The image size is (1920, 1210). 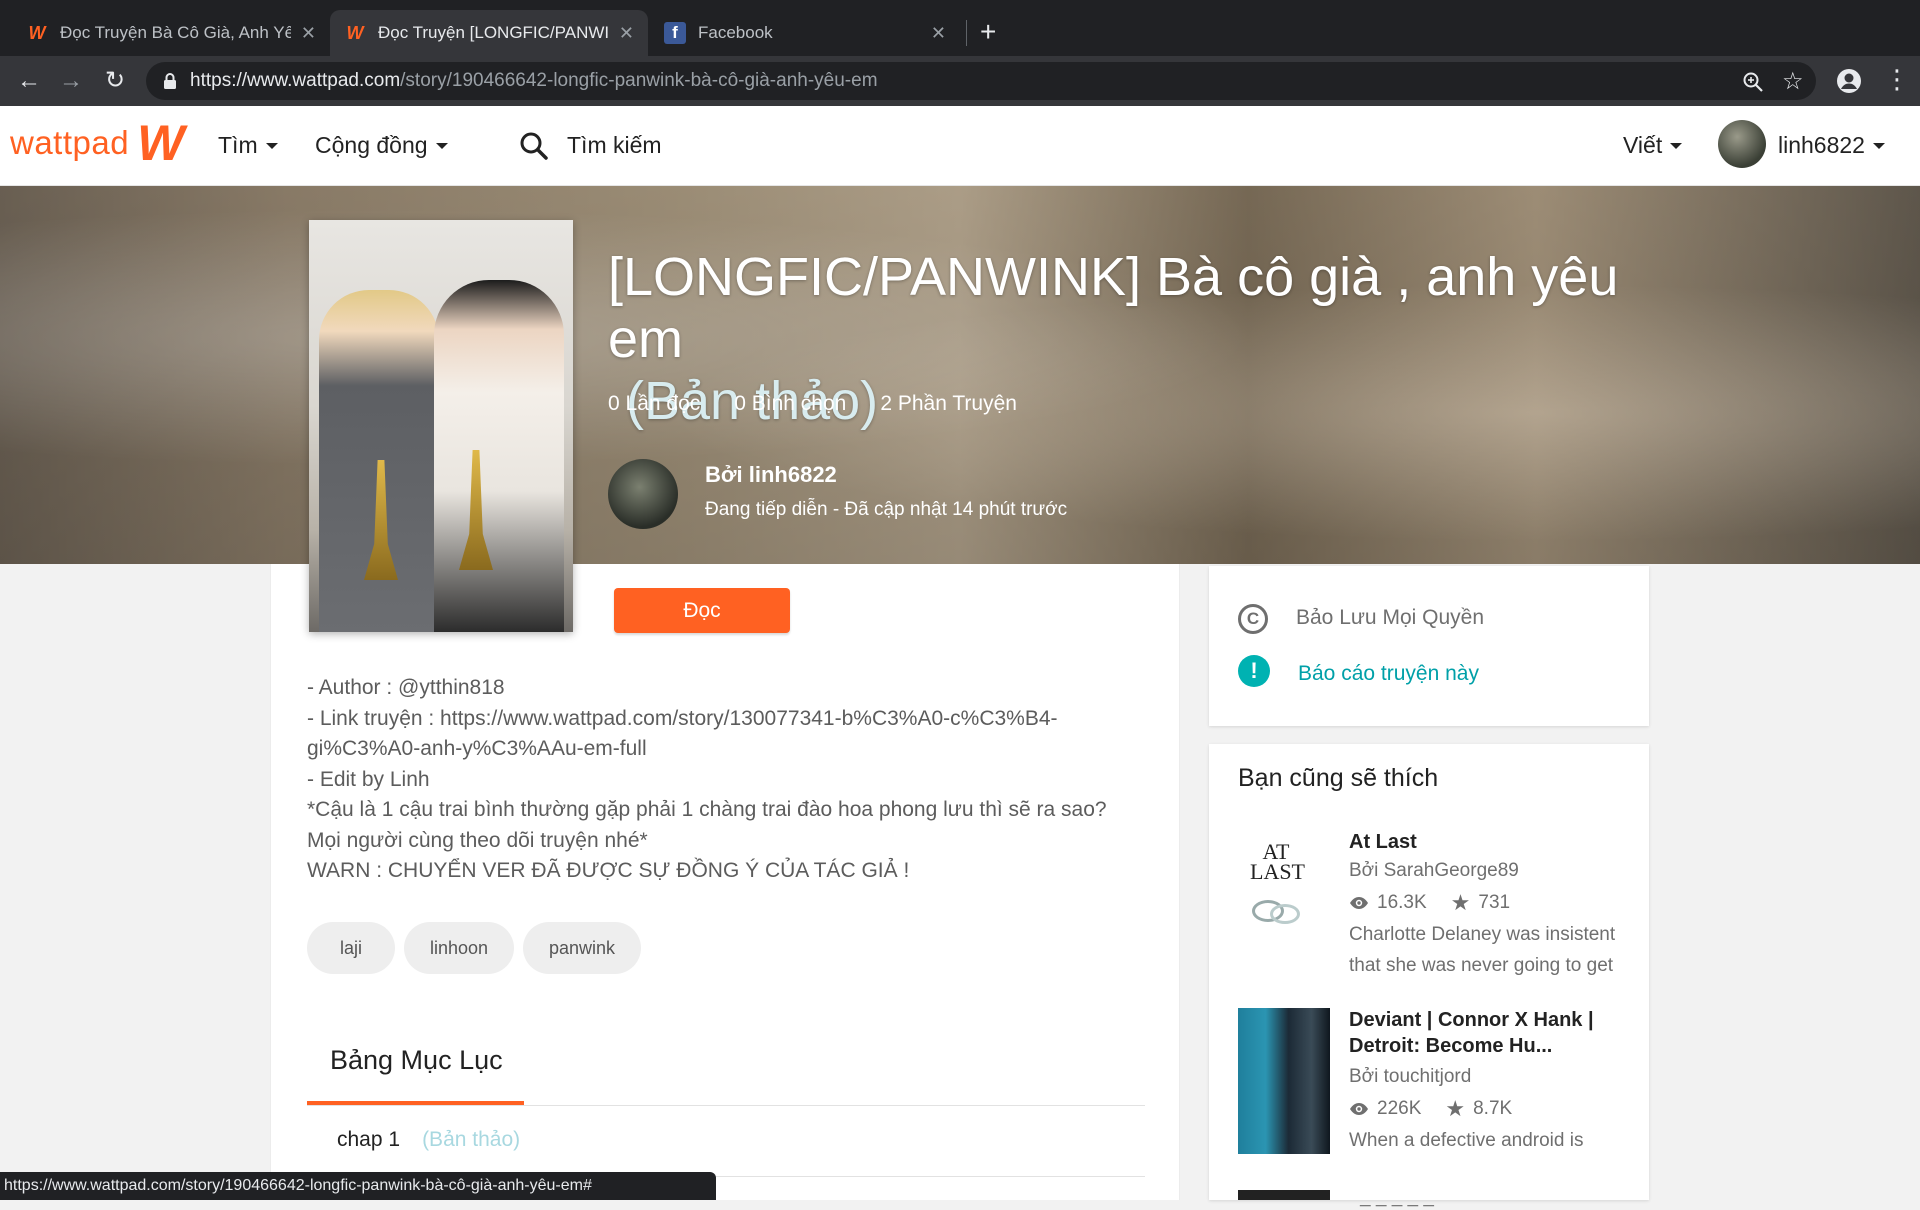 What do you see at coordinates (1753, 82) in the screenshot?
I see `zoom-icon` at bounding box center [1753, 82].